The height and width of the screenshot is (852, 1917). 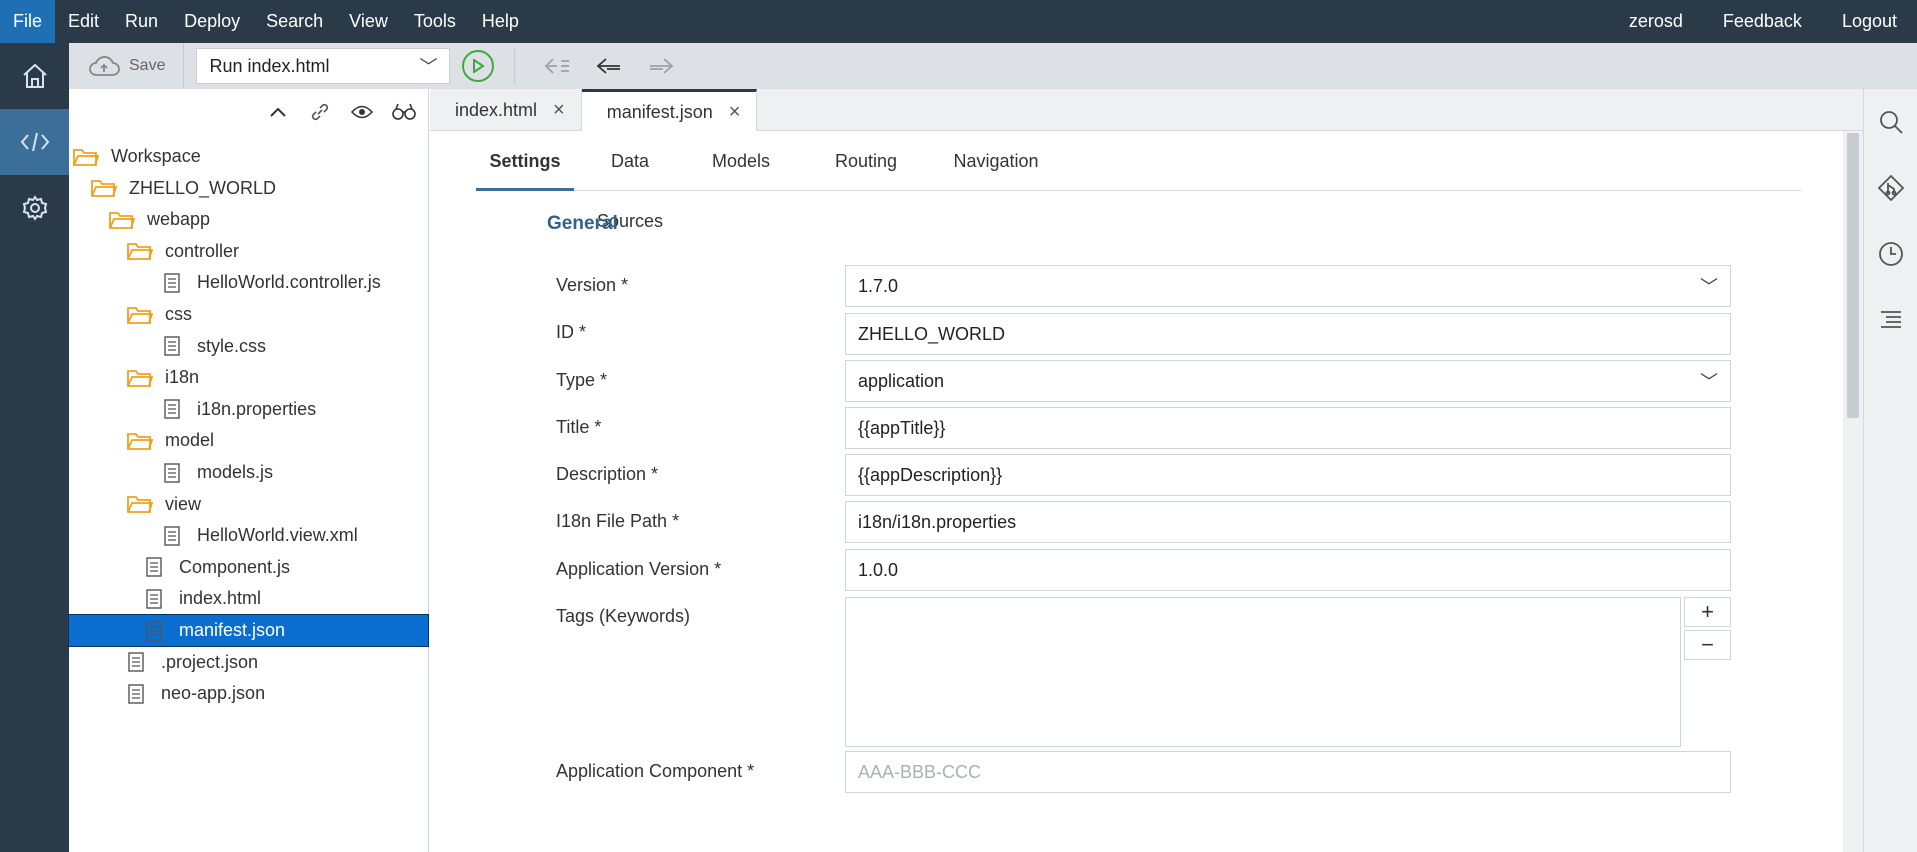 What do you see at coordinates (404, 112) in the screenshot?
I see `search-files-button` at bounding box center [404, 112].